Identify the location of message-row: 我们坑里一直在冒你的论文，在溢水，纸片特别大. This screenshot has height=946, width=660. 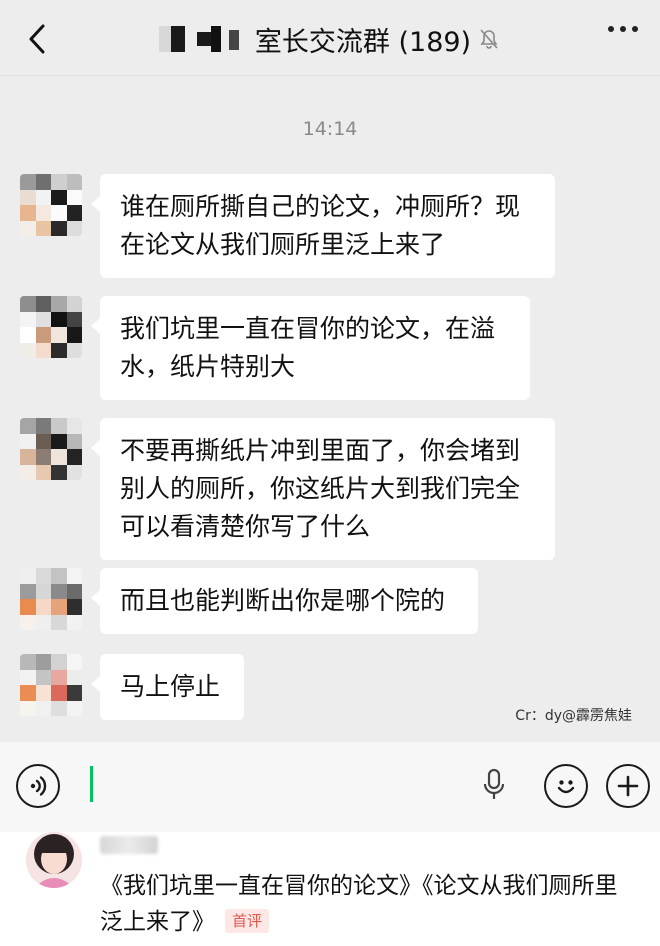
(275, 348).